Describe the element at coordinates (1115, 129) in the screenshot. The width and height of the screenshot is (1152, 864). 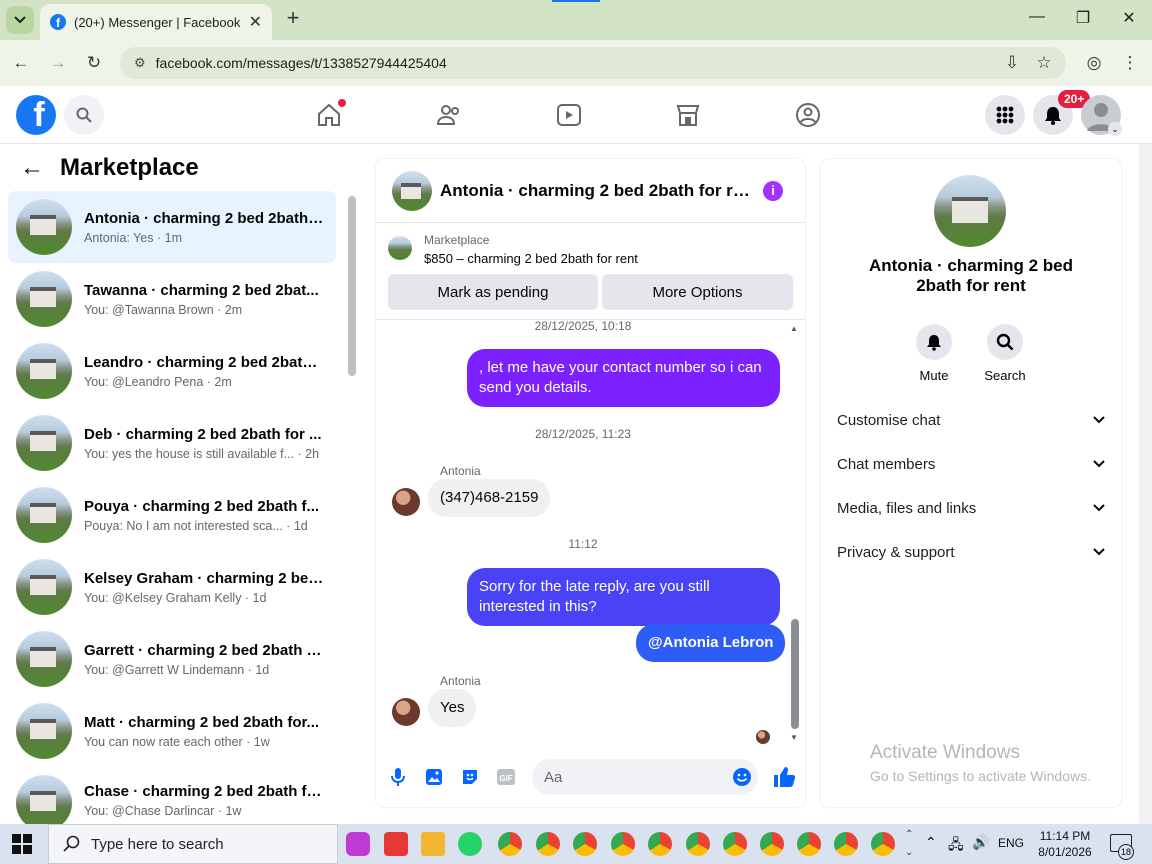
I see `account-chevron-icon: ⌄` at that location.